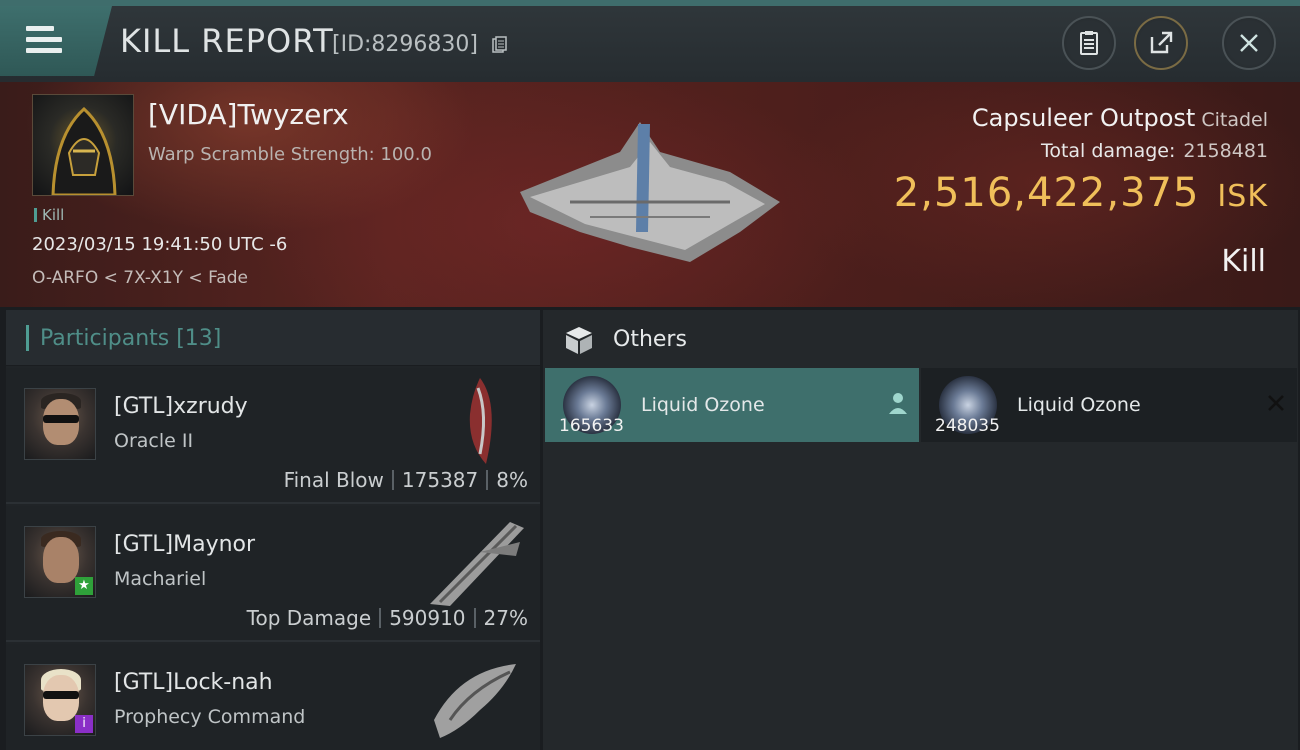  I want to click on participant-row: [GTL]xzrudy Oracle II Final Blow 175387 8%, so click(273, 436).